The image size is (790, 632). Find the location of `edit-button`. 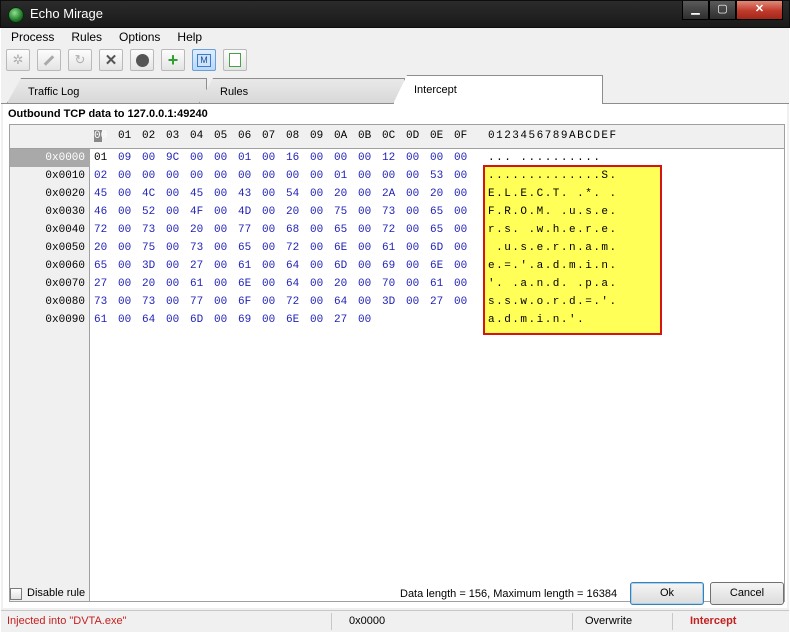

edit-button is located at coordinates (49, 60).